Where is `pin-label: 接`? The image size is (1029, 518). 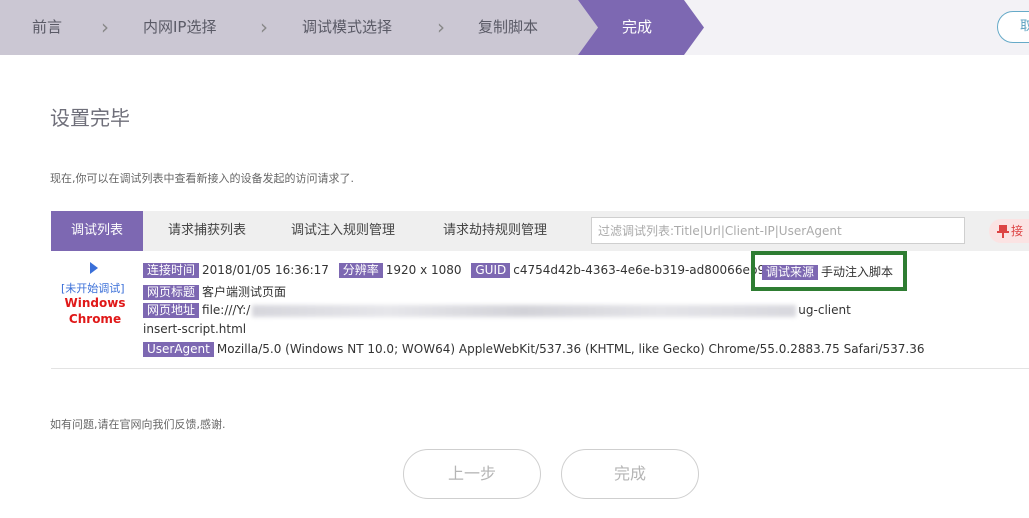
pin-label: 接 is located at coordinates (1017, 231).